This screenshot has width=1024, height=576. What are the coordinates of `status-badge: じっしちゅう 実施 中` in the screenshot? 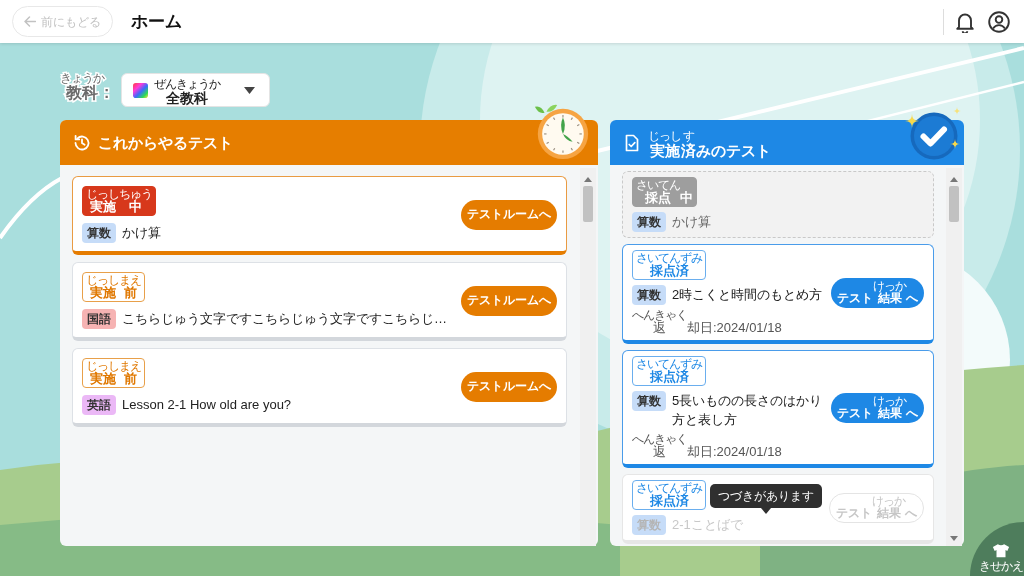 It's located at (119, 201).